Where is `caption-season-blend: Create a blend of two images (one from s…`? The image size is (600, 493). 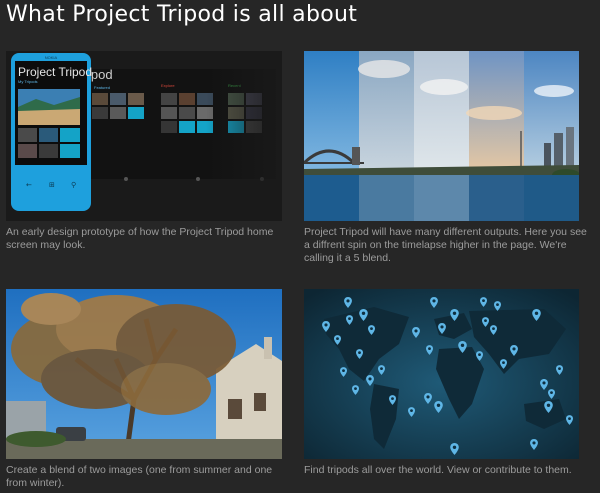 caption-season-blend: Create a blend of two images (one from s… is located at coordinates (139, 476).